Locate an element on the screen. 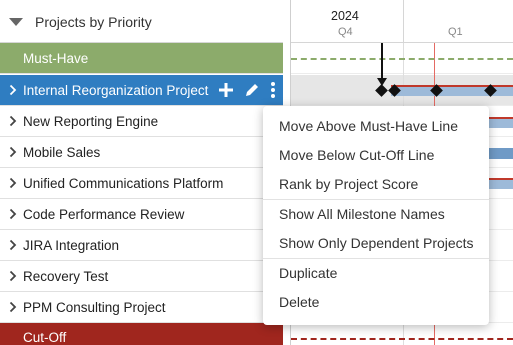 This screenshot has height=345, width=513. must-have-band: Must-Have is located at coordinates (141, 58).